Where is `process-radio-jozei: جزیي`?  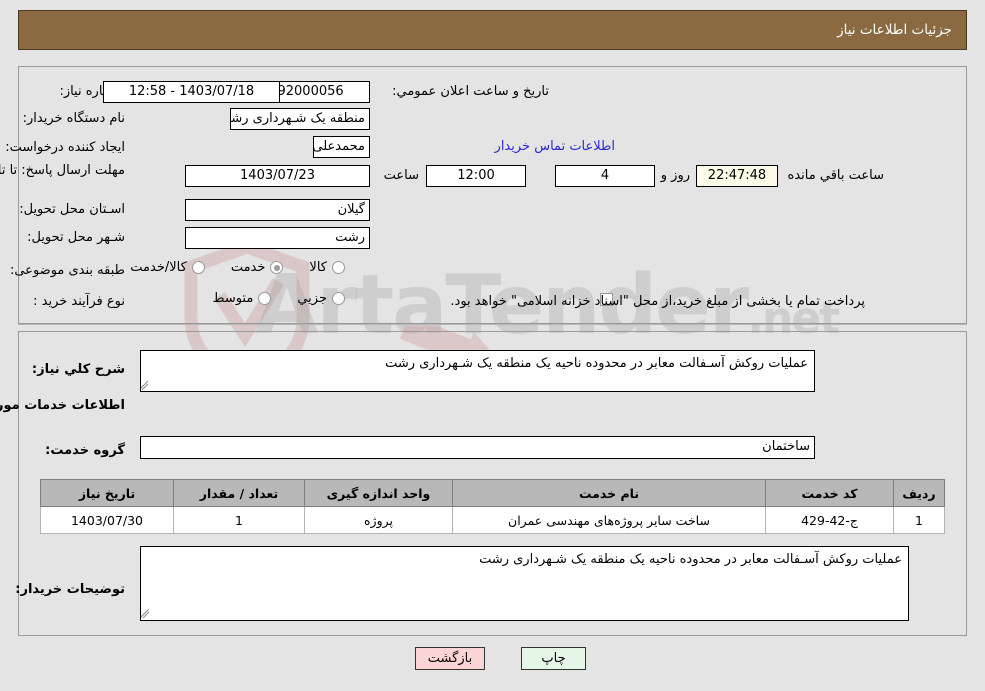 process-radio-jozei: جزیي is located at coordinates (321, 298).